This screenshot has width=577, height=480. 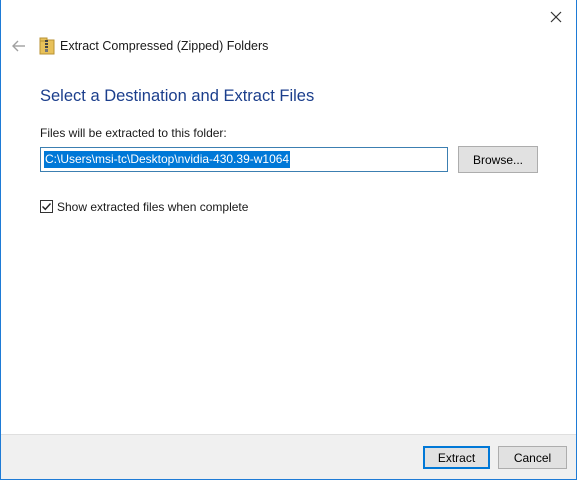 What do you see at coordinates (19, 46) in the screenshot?
I see `back-arrow-icon` at bounding box center [19, 46].